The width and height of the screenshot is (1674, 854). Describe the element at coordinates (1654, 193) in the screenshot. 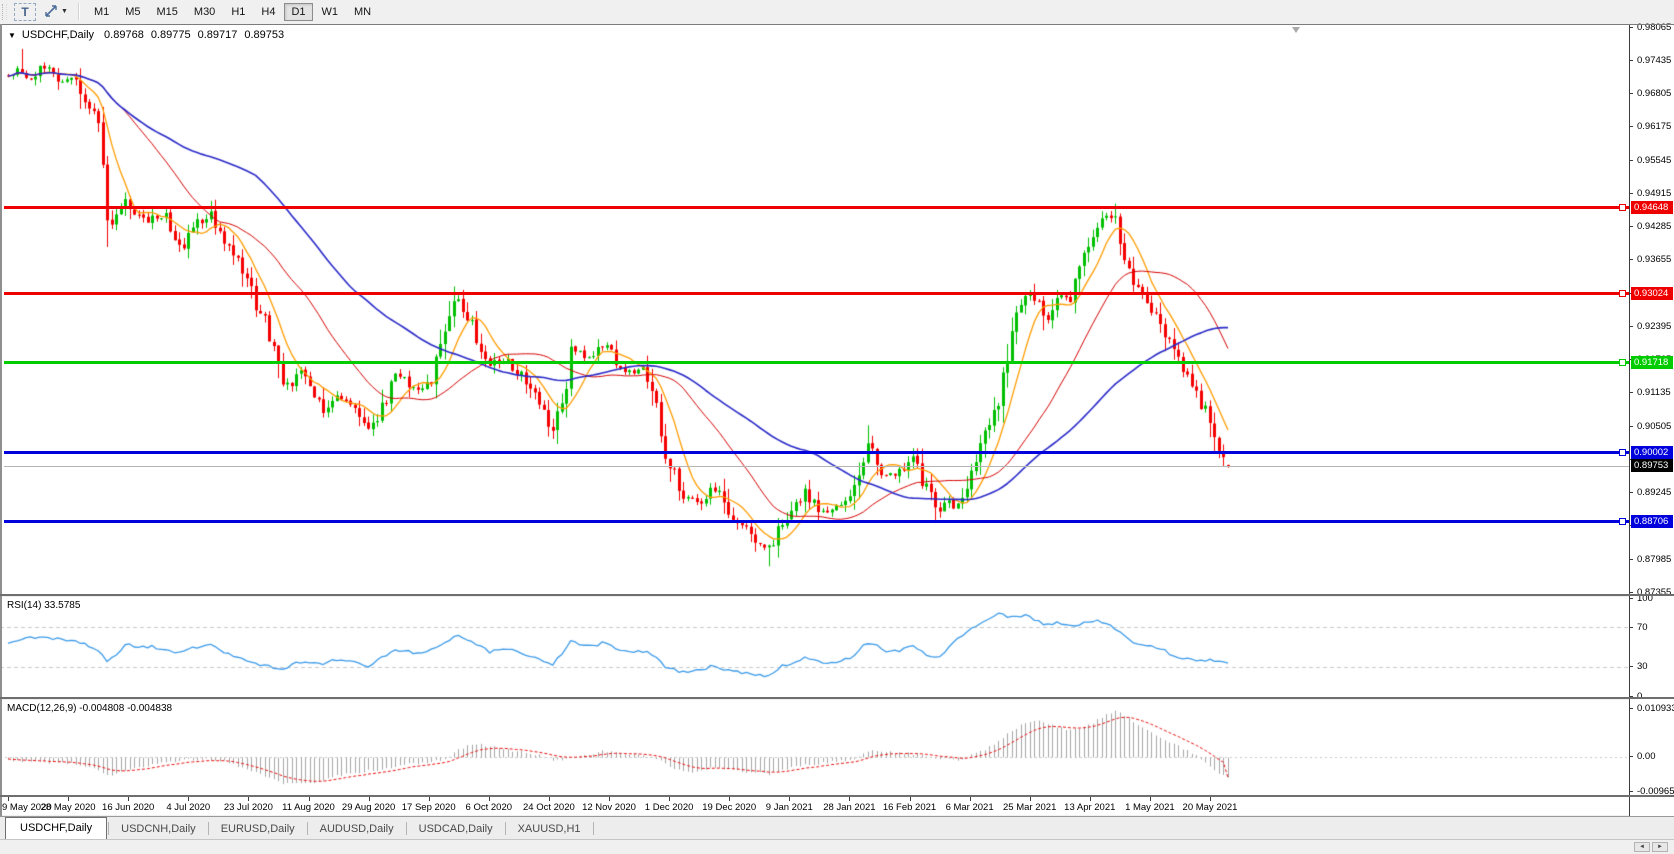

I see `price-tick-label: 0.94915` at that location.